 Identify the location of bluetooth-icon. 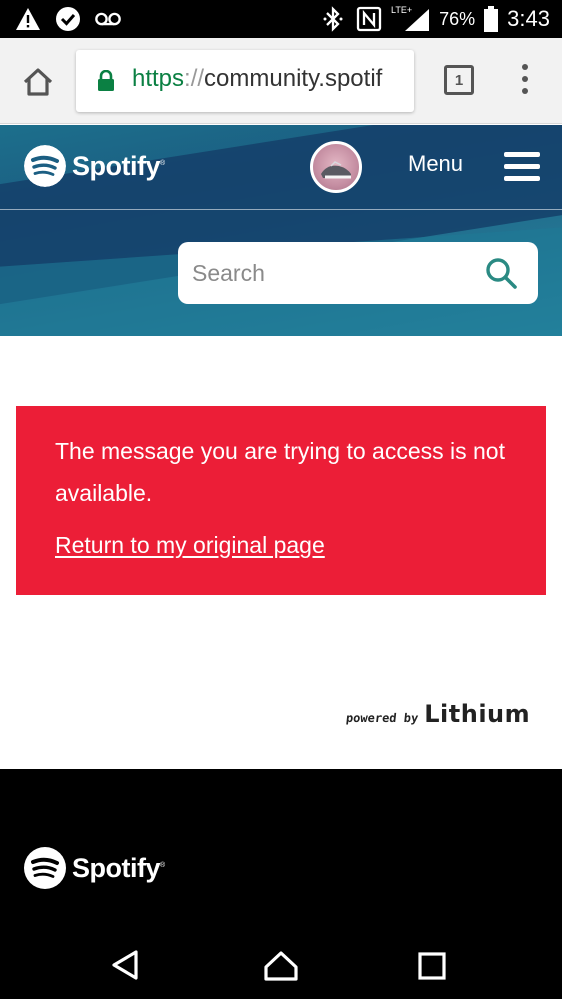
(333, 19).